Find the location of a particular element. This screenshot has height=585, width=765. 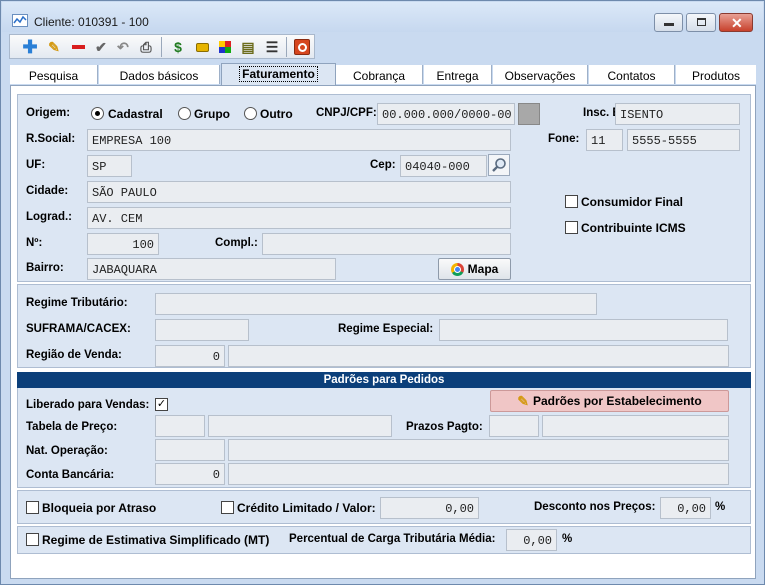

lograd-label: Lograd.: is located at coordinates (49, 217).